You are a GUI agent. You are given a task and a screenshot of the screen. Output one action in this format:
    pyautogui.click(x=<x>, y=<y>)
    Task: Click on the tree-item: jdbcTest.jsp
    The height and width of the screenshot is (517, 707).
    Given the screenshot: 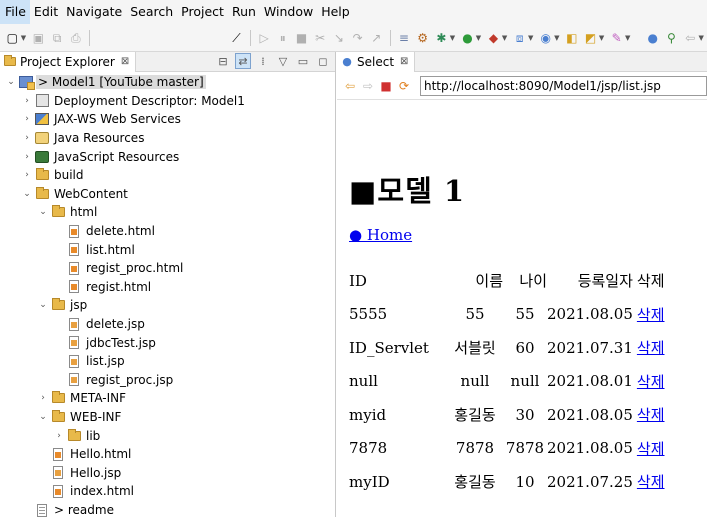 What is the action you would take?
    pyautogui.click(x=106, y=342)
    